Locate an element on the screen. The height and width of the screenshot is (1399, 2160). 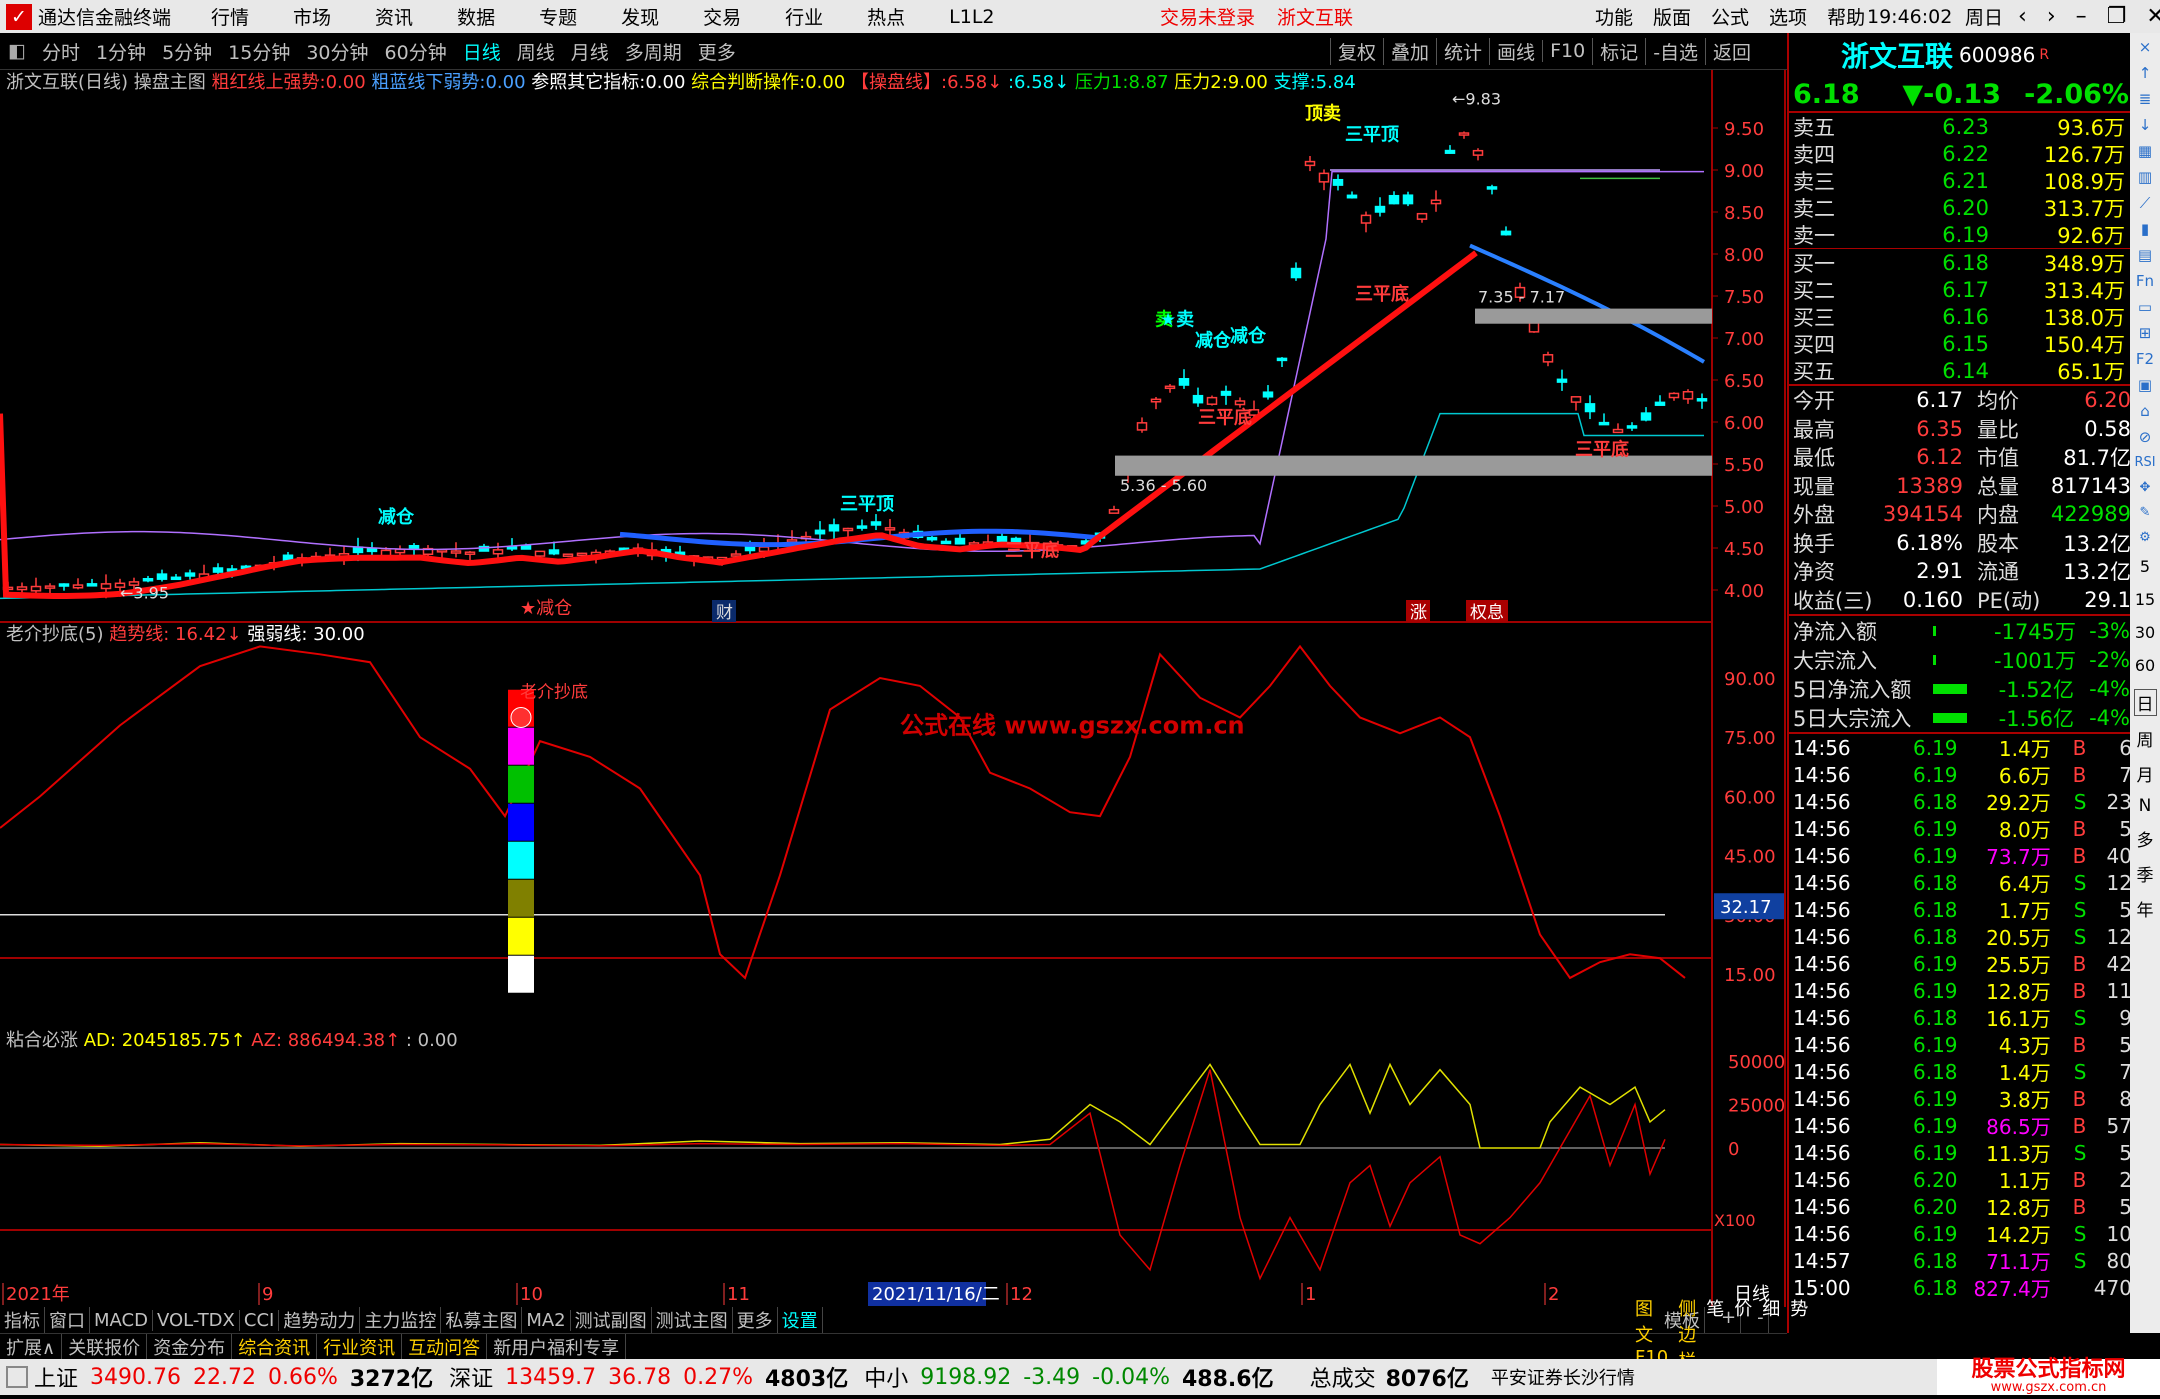
period-number: 30 is located at coordinates (2145, 632).